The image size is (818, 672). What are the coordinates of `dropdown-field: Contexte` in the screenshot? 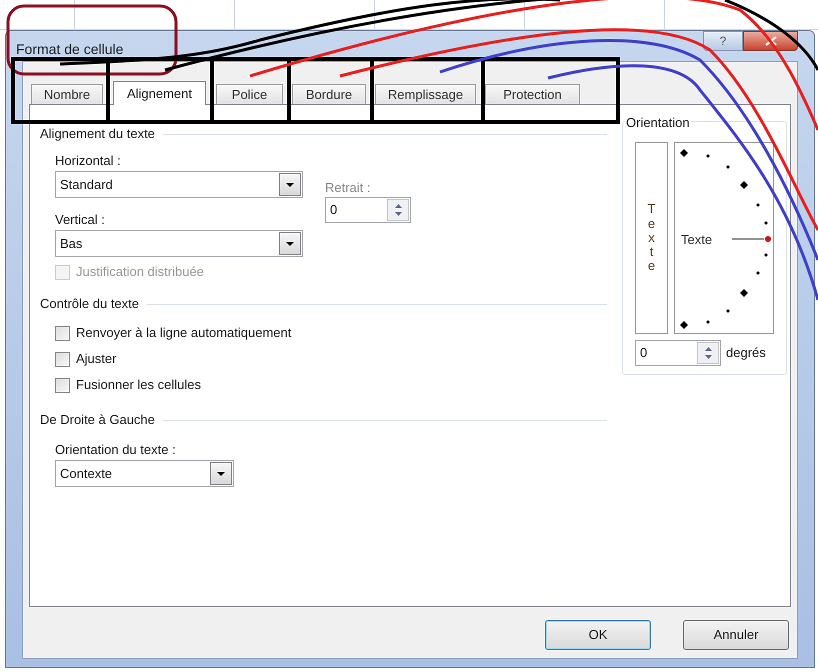 It's located at (144, 473).